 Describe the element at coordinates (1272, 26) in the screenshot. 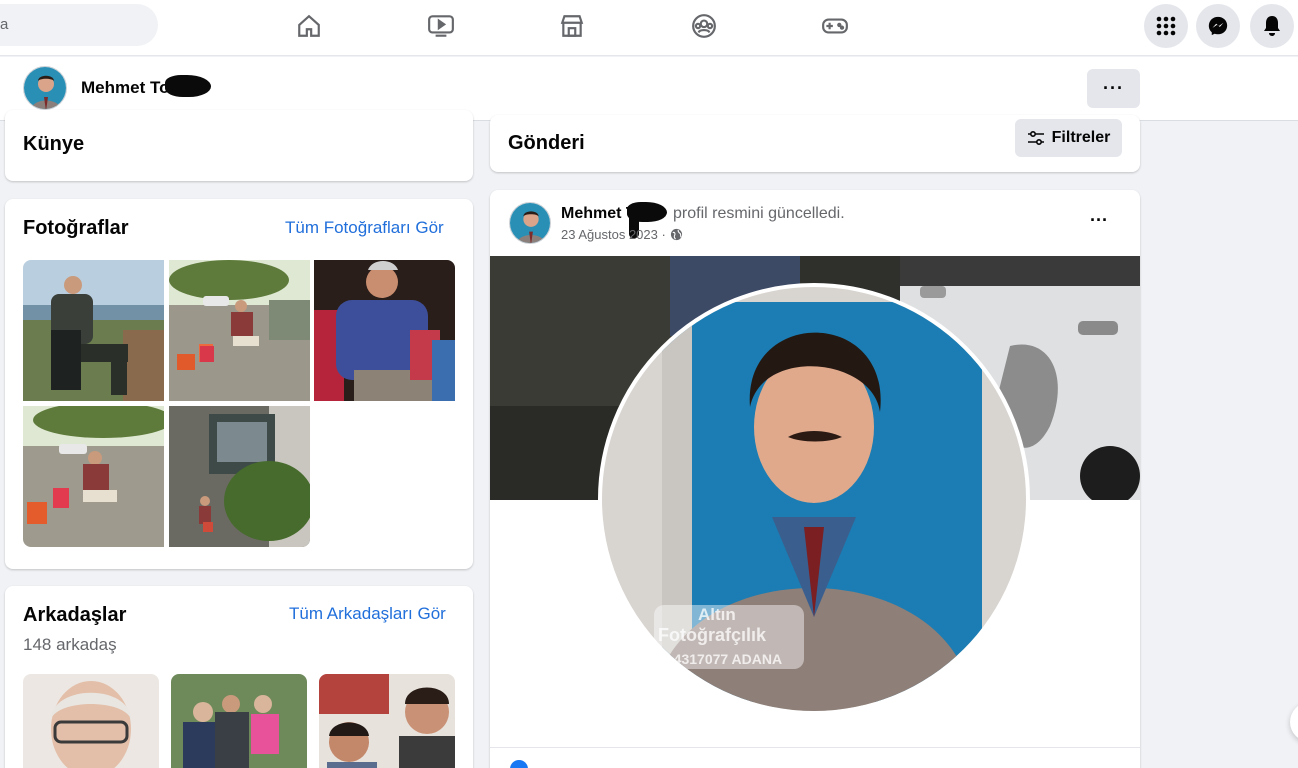

I see `notifications-icon` at that location.